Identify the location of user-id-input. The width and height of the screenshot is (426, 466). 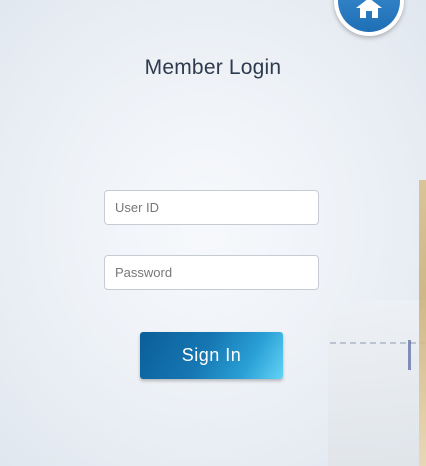
(211, 207).